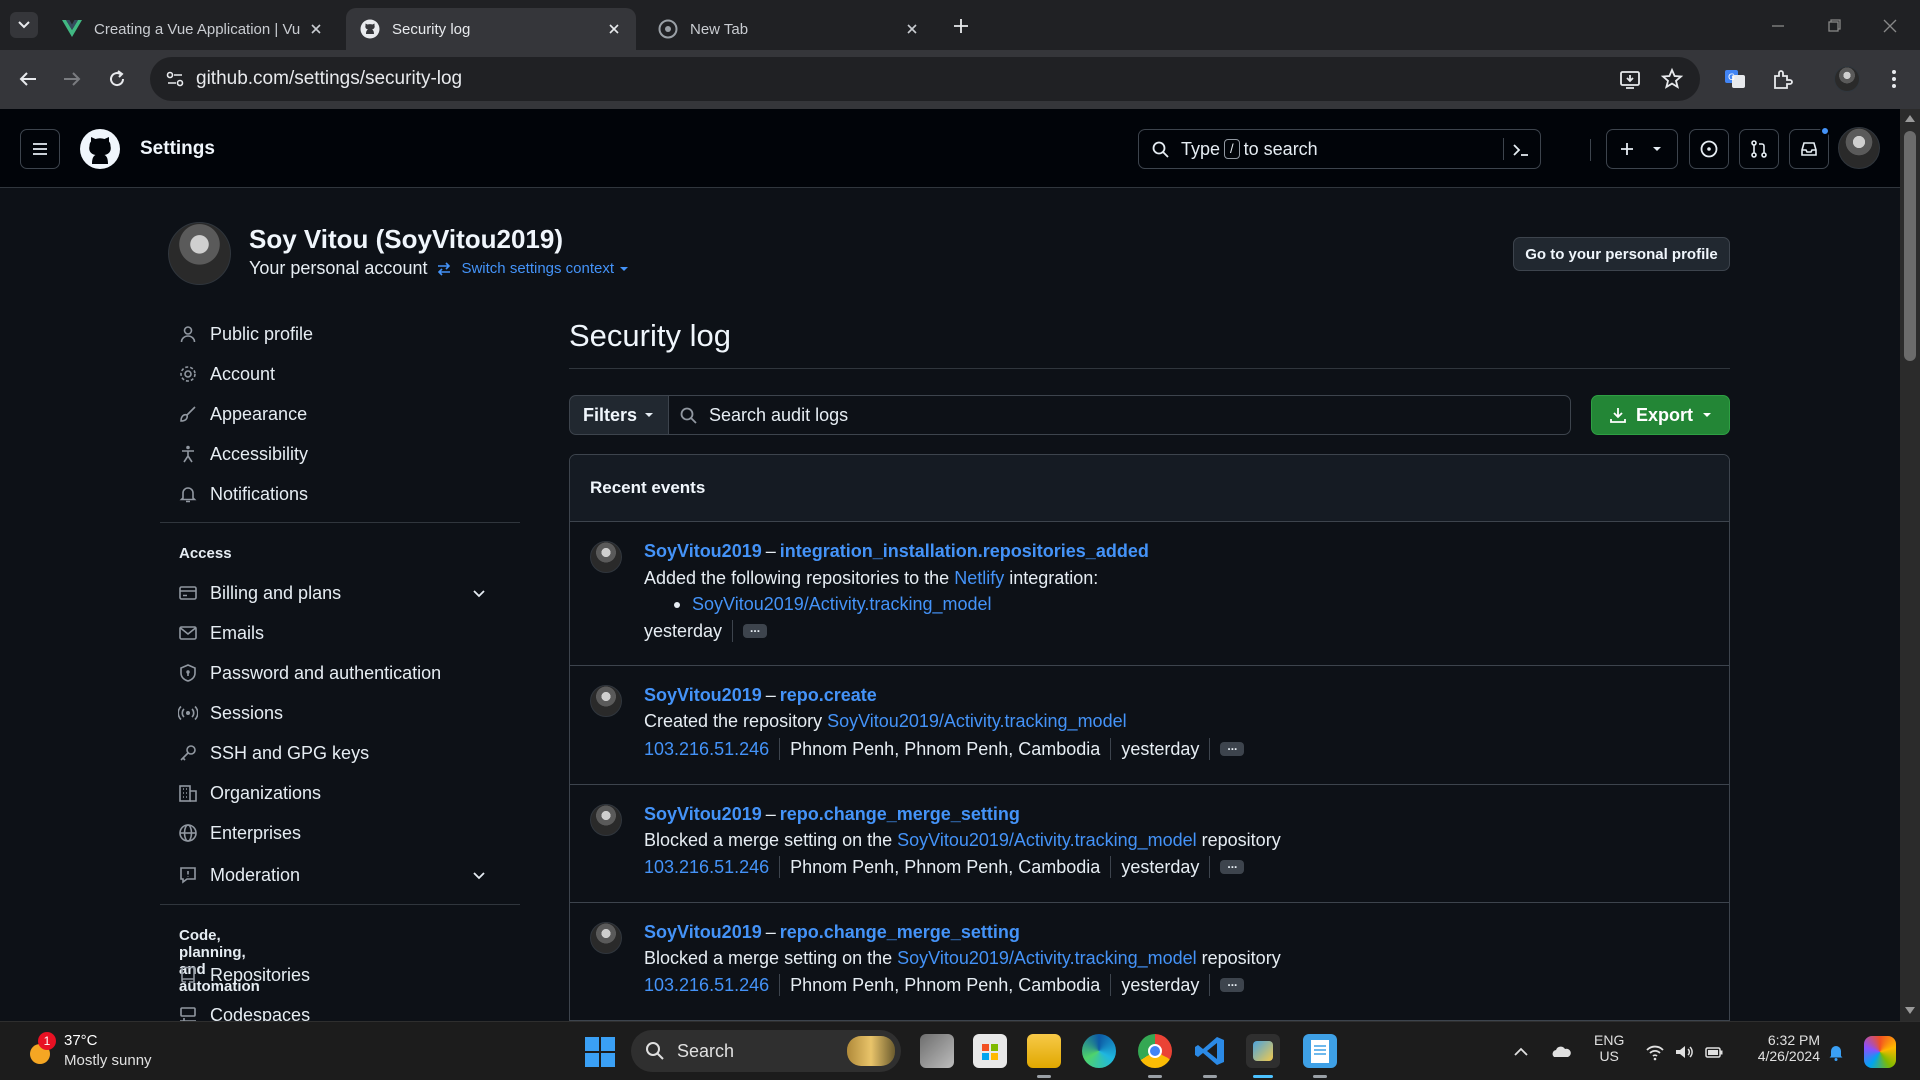 The height and width of the screenshot is (1080, 1920). Describe the element at coordinates (343, 753) in the screenshot. I see `sidebar-item-ssh-gpg: SSH and GPG keys` at that location.